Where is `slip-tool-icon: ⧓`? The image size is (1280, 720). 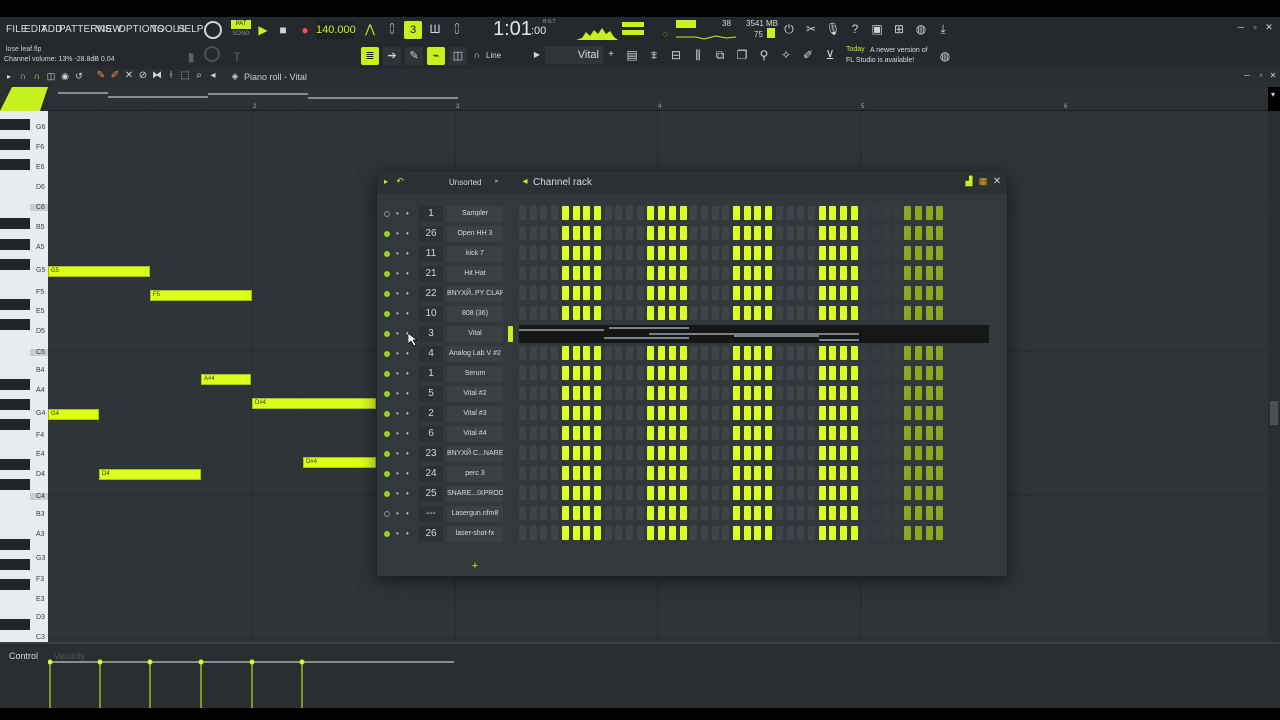 slip-tool-icon: ⧓ is located at coordinates (157, 75).